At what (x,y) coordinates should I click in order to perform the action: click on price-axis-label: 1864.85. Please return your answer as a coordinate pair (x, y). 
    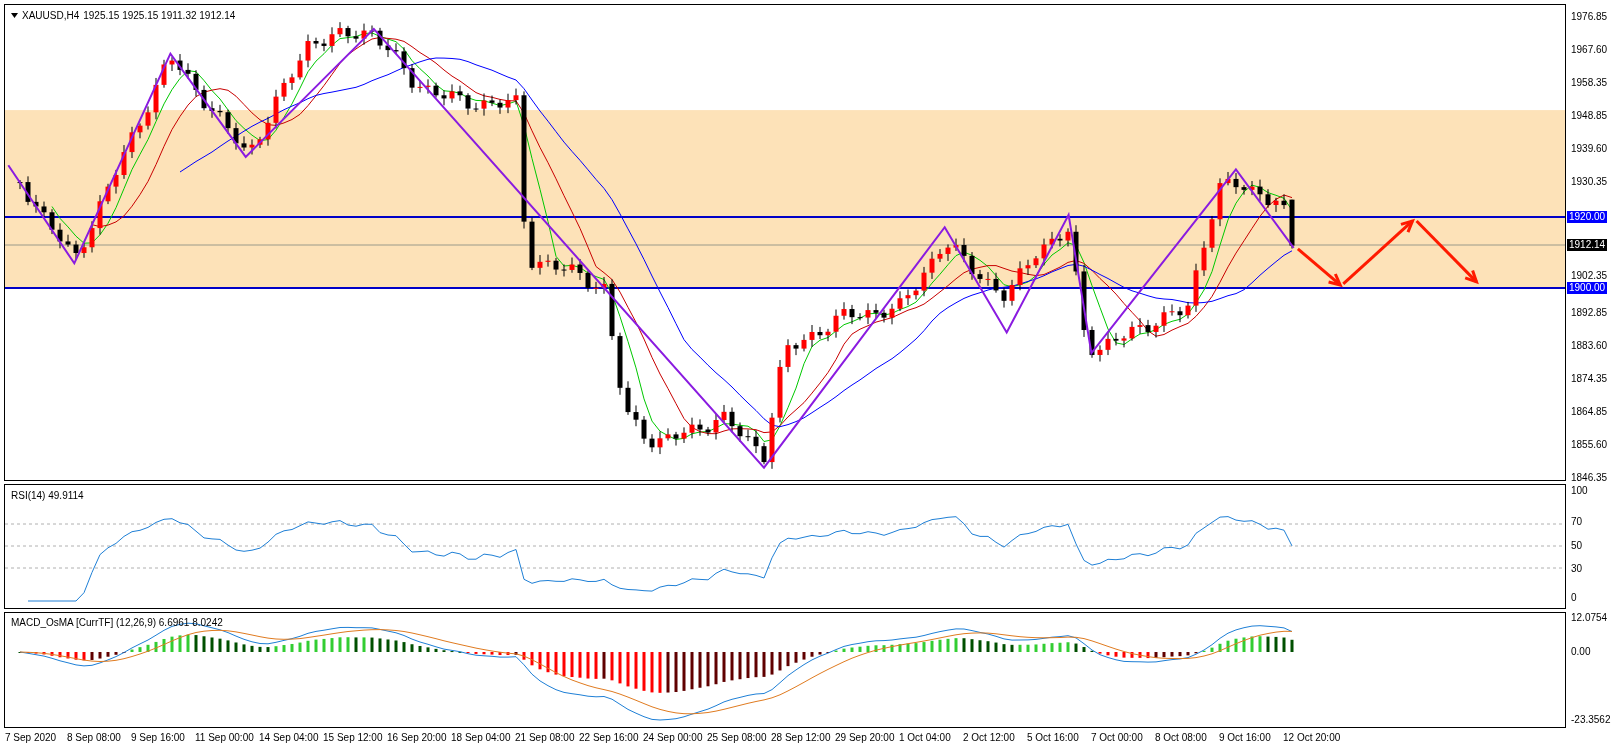
    Looking at the image, I should click on (1589, 412).